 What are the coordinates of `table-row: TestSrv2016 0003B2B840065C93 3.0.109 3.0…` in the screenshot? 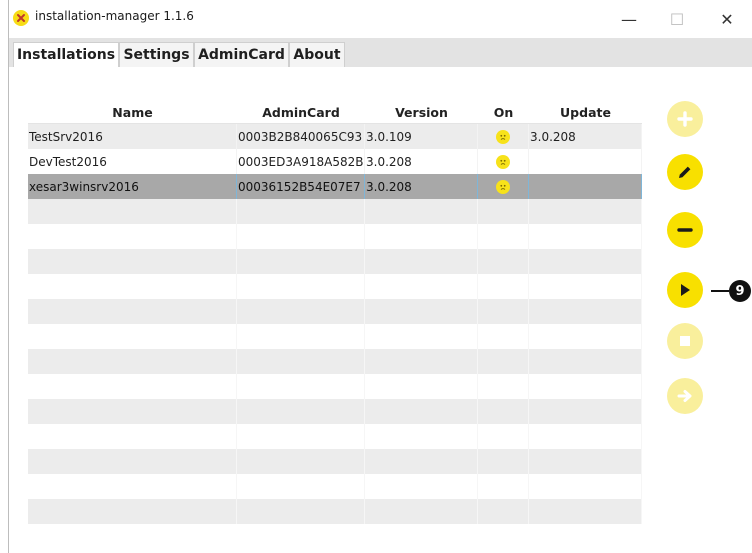 It's located at (335, 136).